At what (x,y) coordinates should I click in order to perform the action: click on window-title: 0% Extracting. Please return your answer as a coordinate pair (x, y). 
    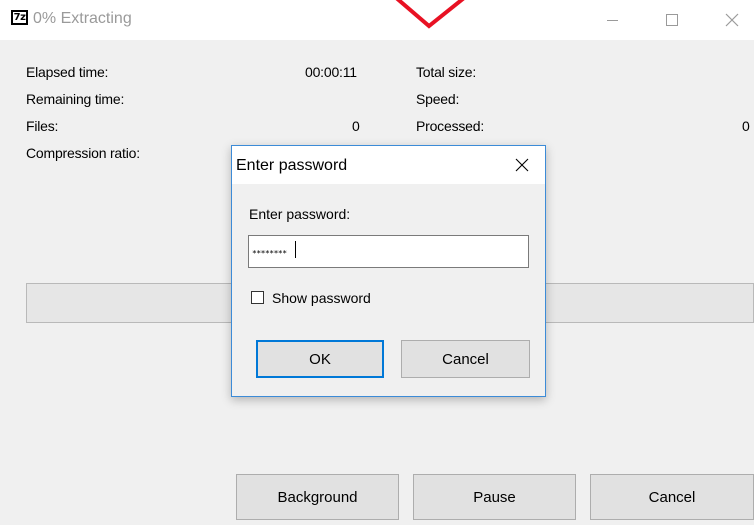
    Looking at the image, I should click on (82, 18).